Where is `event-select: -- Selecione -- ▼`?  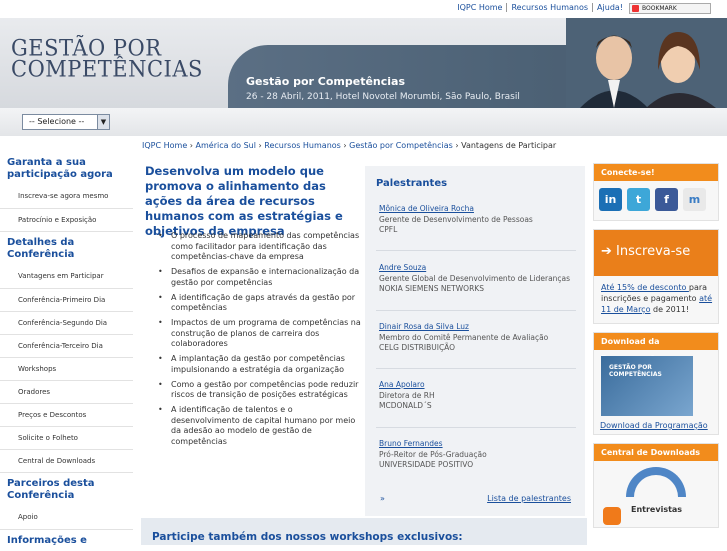 event-select: -- Selecione -- ▼ is located at coordinates (66, 122).